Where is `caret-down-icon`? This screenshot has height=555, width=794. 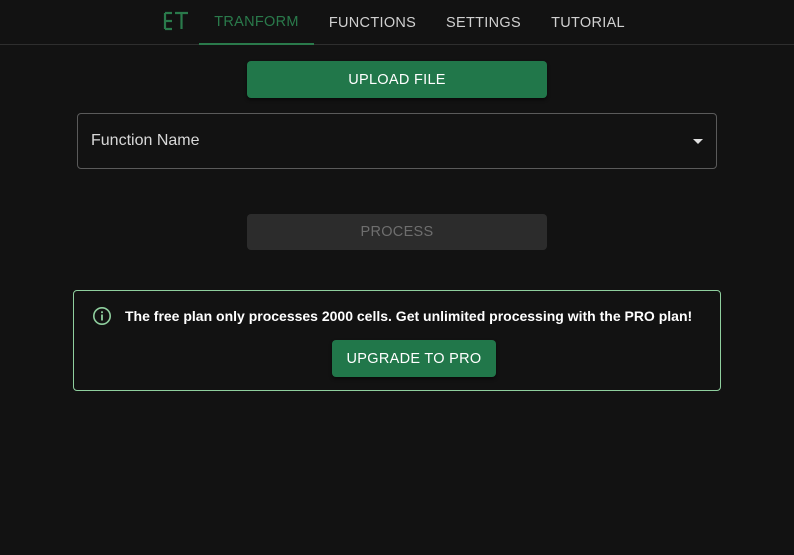
caret-down-icon is located at coordinates (698, 141).